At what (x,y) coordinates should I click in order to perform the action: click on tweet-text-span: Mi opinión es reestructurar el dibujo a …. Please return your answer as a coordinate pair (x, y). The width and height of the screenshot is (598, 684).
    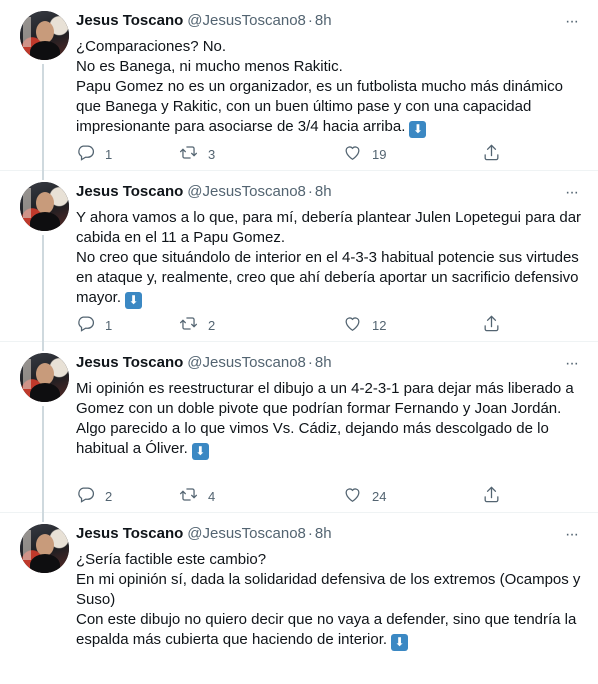
    Looking at the image, I should click on (325, 388).